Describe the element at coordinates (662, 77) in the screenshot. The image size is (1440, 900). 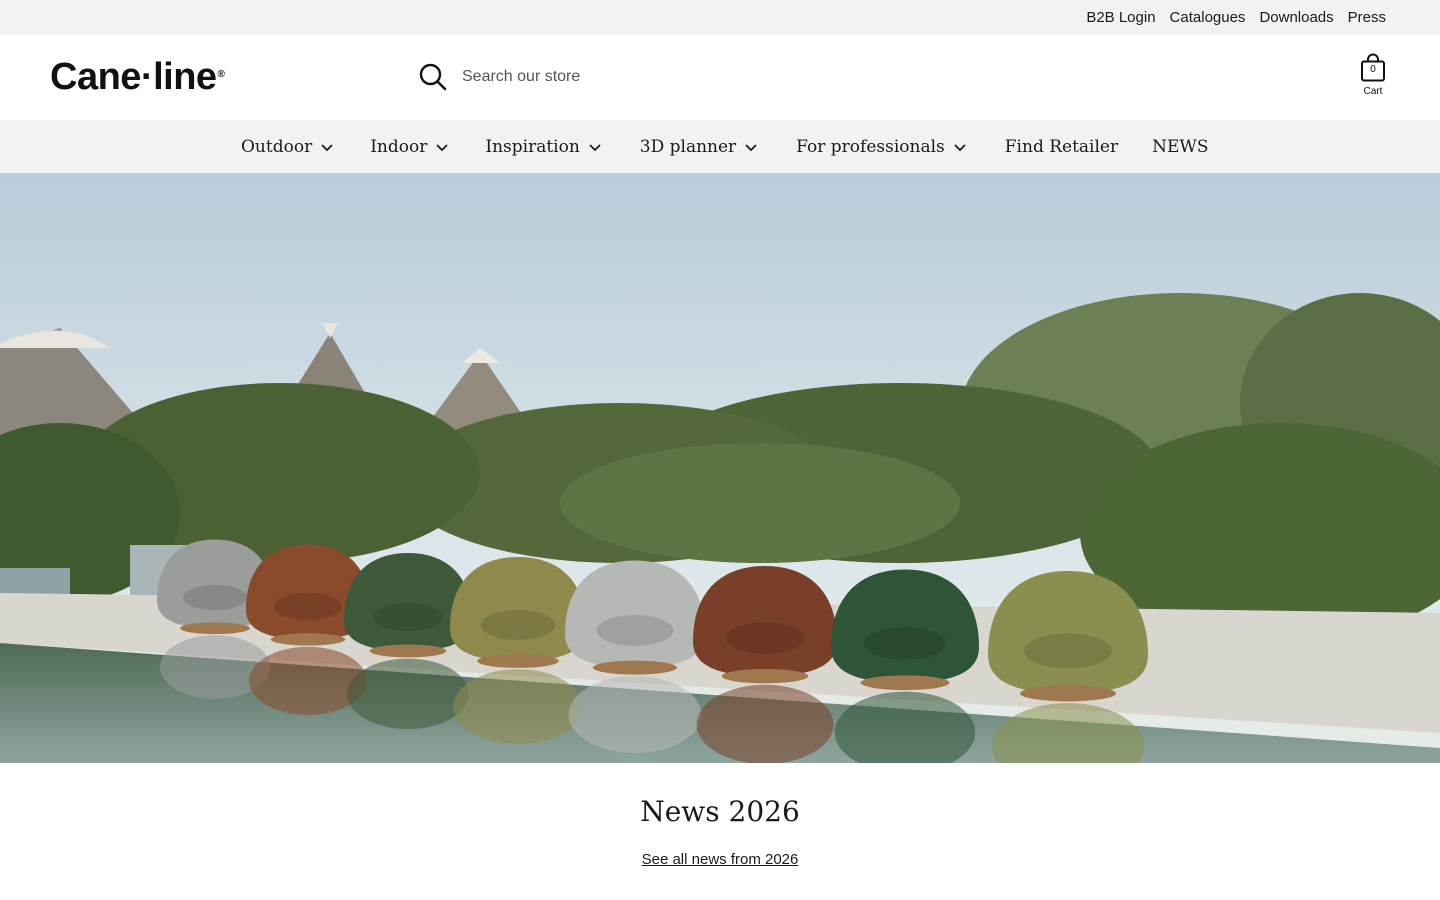
I see `search-input` at that location.